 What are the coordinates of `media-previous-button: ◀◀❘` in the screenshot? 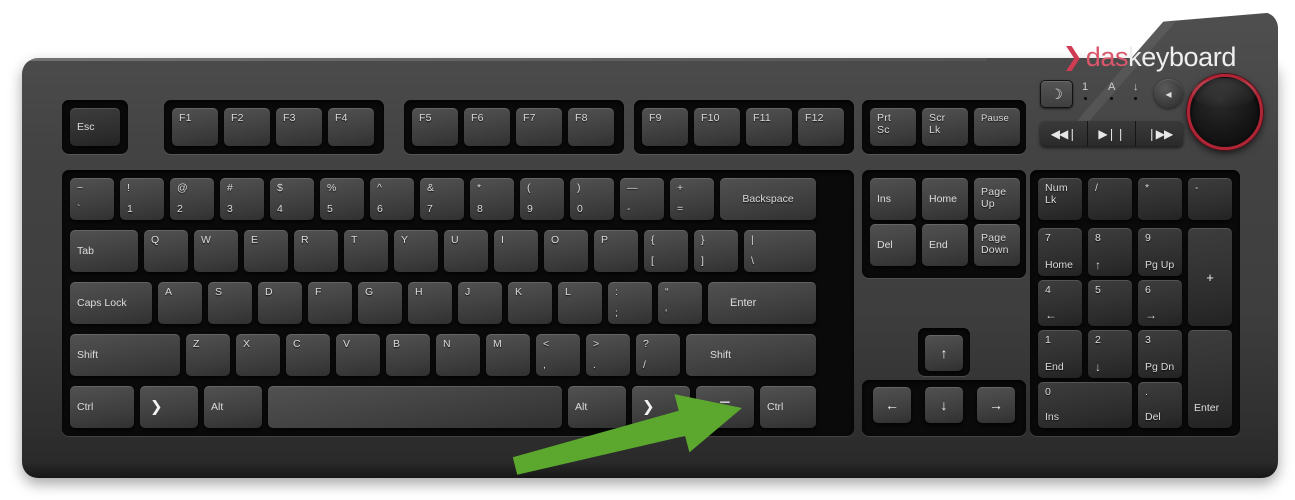 It's located at (1064, 133).